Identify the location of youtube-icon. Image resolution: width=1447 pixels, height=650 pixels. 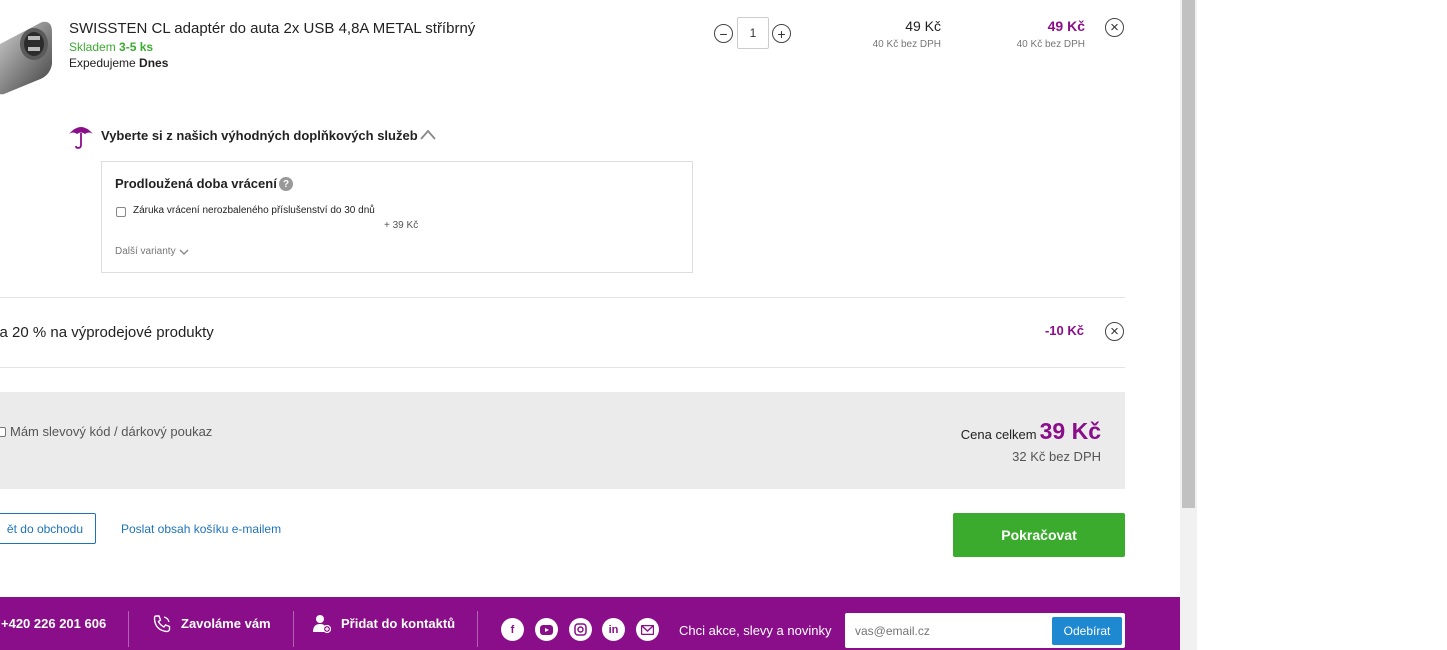
(546, 629).